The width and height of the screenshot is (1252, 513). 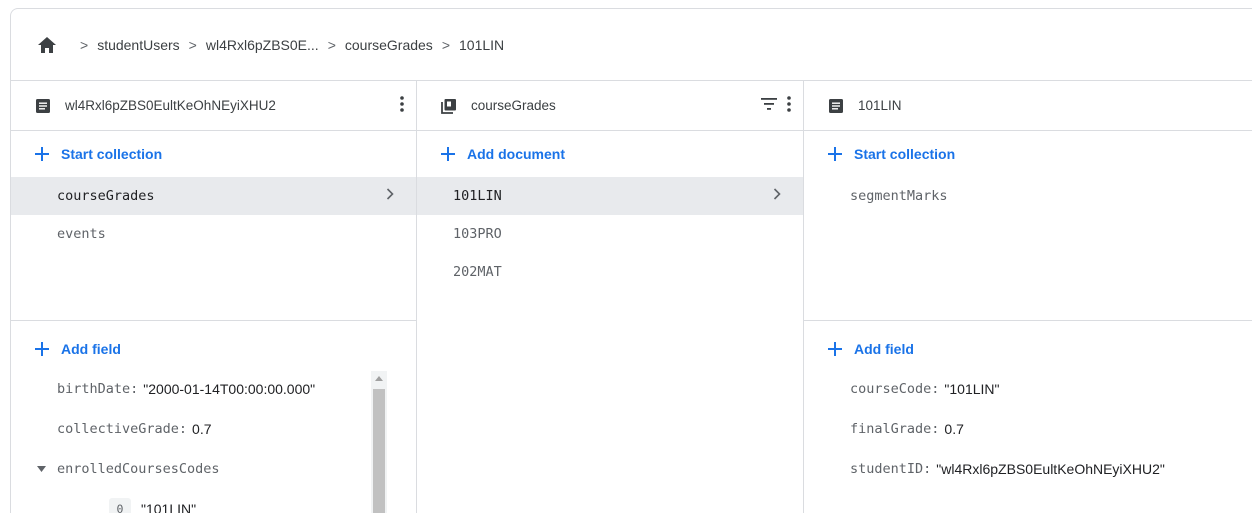 I want to click on field-key: collectiveGrade:, so click(x=122, y=429).